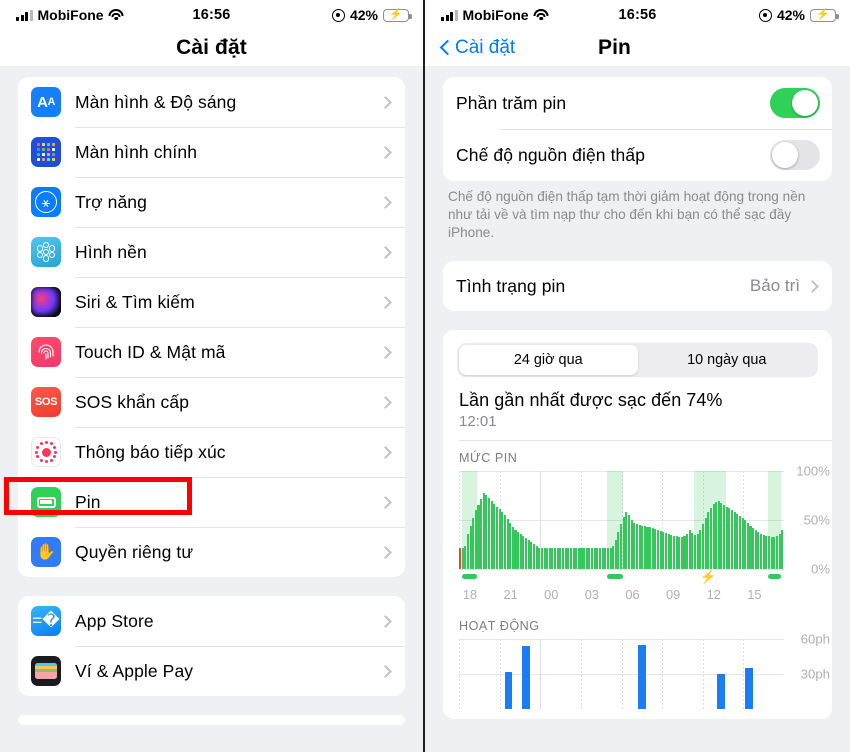 The width and height of the screenshot is (850, 752). I want to click on touch-id-icon, so click(46, 352).